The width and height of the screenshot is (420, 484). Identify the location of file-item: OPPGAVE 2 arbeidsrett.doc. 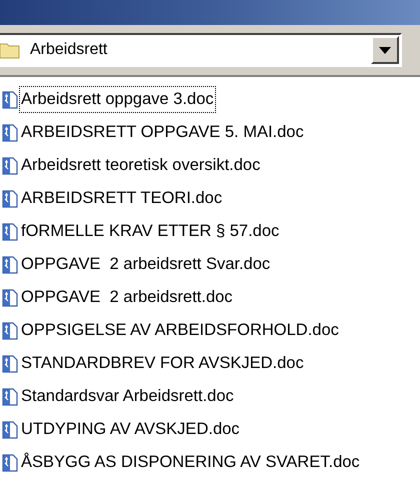
(210, 297).